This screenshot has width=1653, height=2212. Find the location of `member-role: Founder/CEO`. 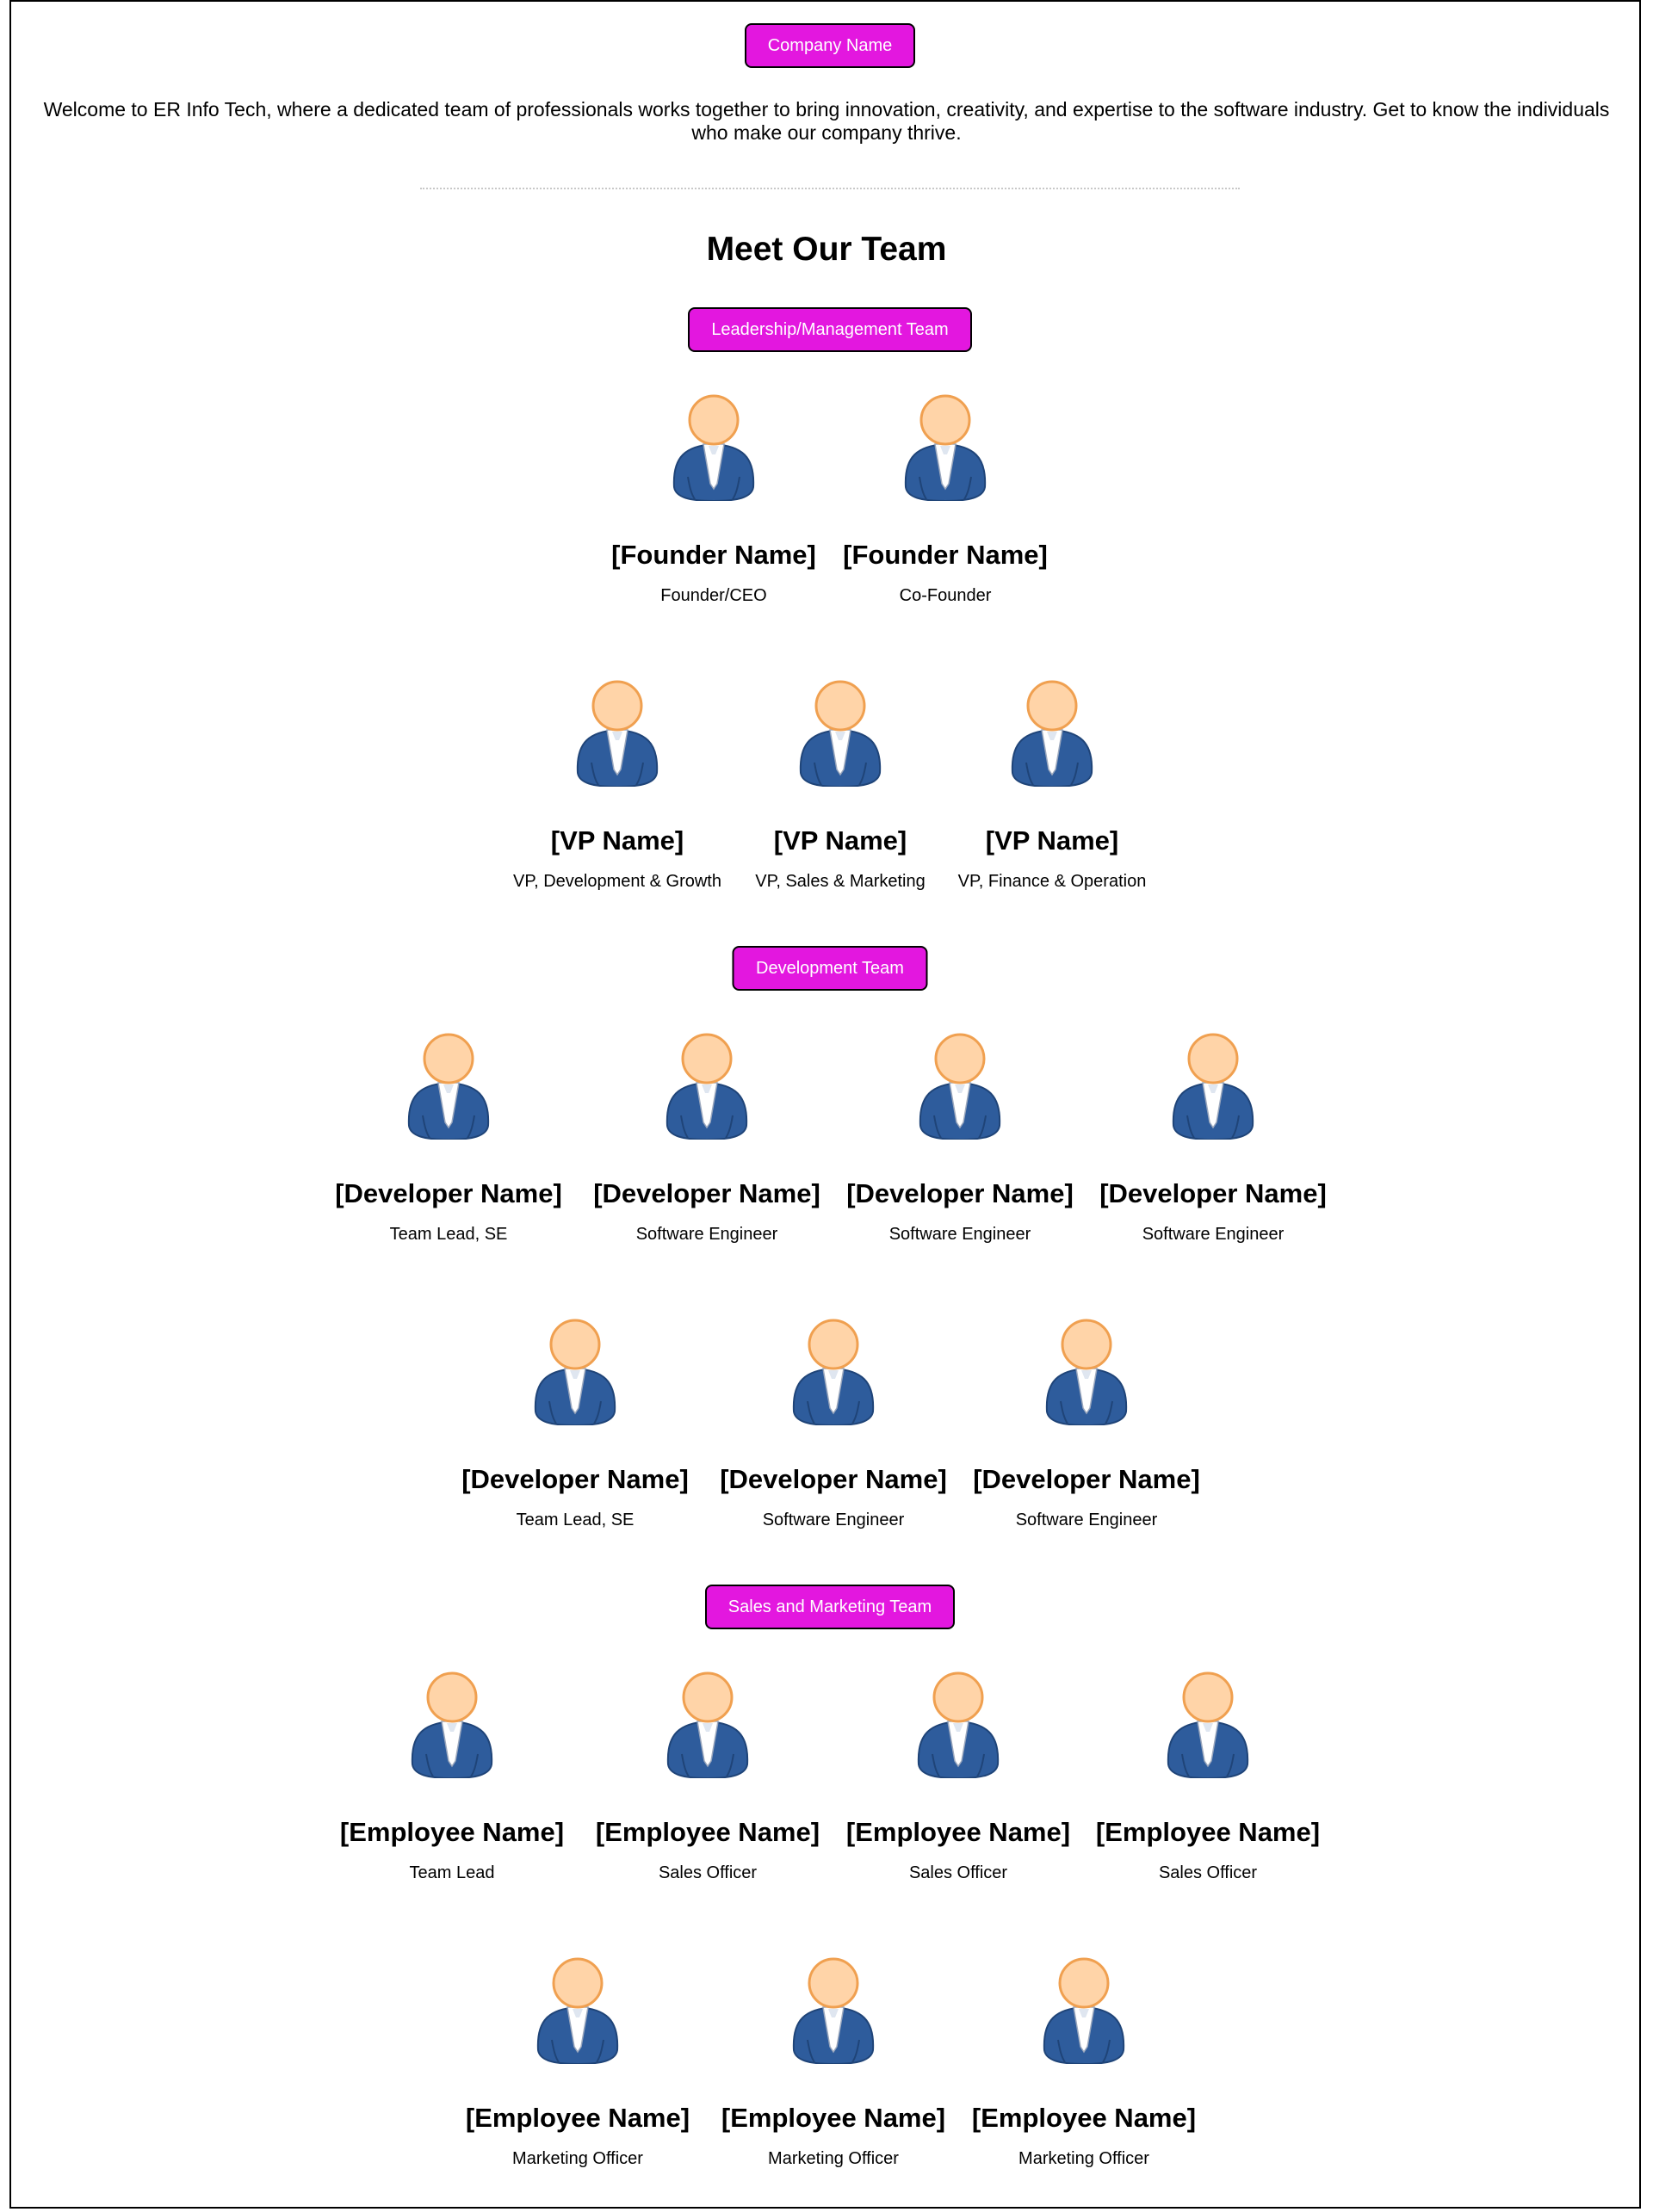

member-role: Founder/CEO is located at coordinates (714, 595).